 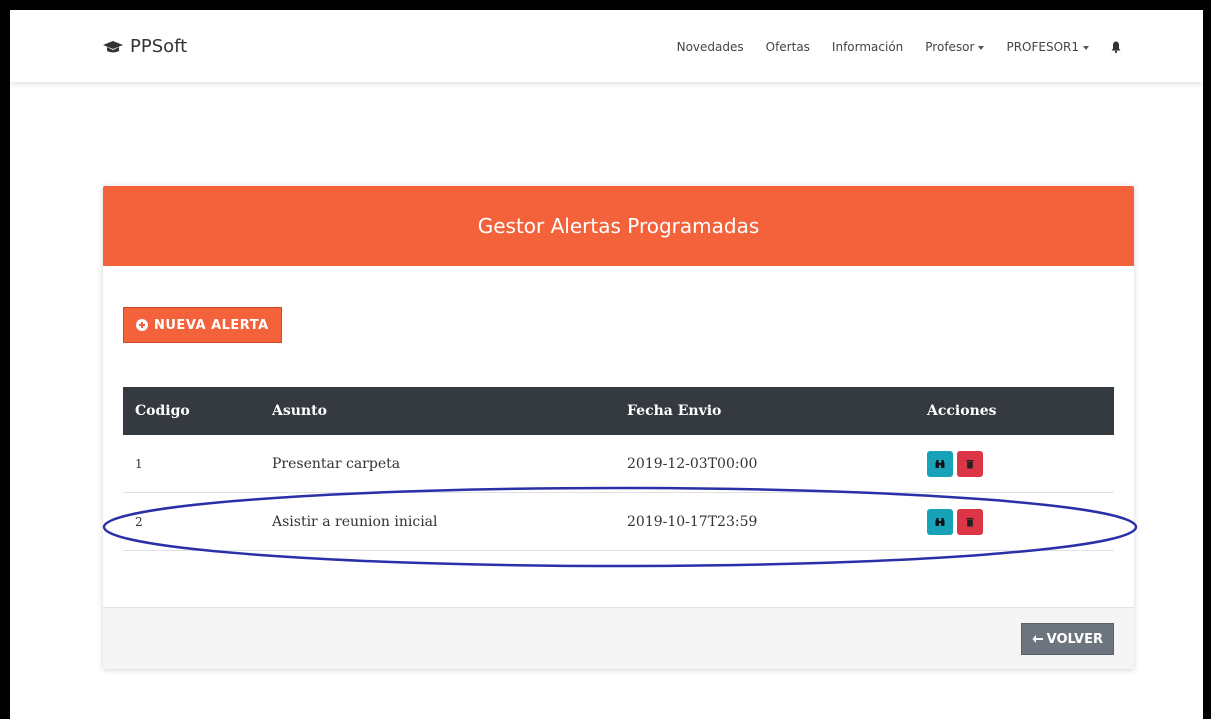 I want to click on brand: PPSoft, so click(x=144, y=46).